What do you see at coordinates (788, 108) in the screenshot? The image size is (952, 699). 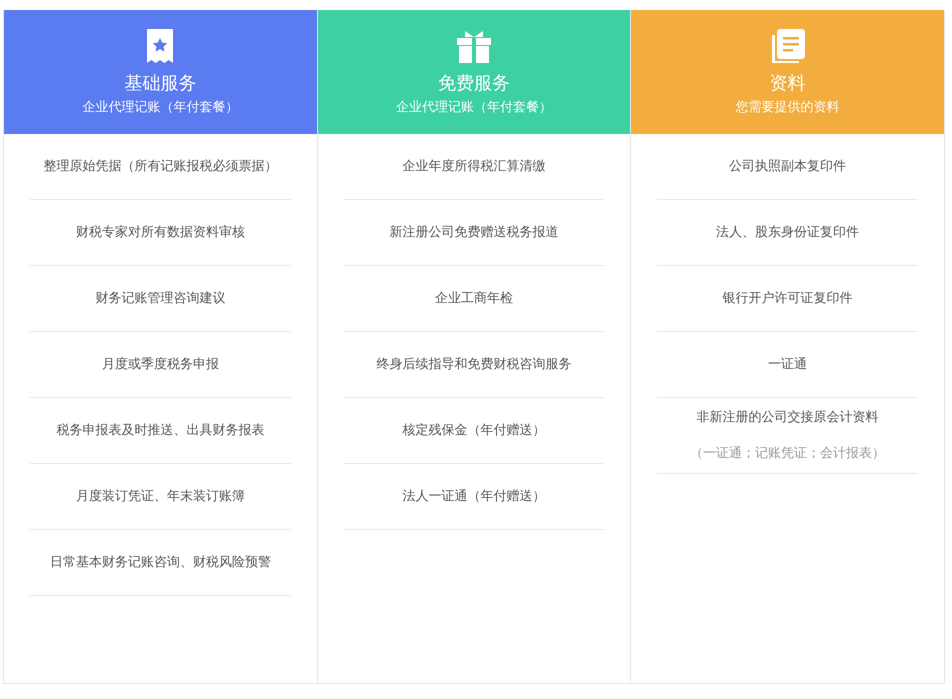 I see `card-subtitle: 您需要提供的资料` at bounding box center [788, 108].